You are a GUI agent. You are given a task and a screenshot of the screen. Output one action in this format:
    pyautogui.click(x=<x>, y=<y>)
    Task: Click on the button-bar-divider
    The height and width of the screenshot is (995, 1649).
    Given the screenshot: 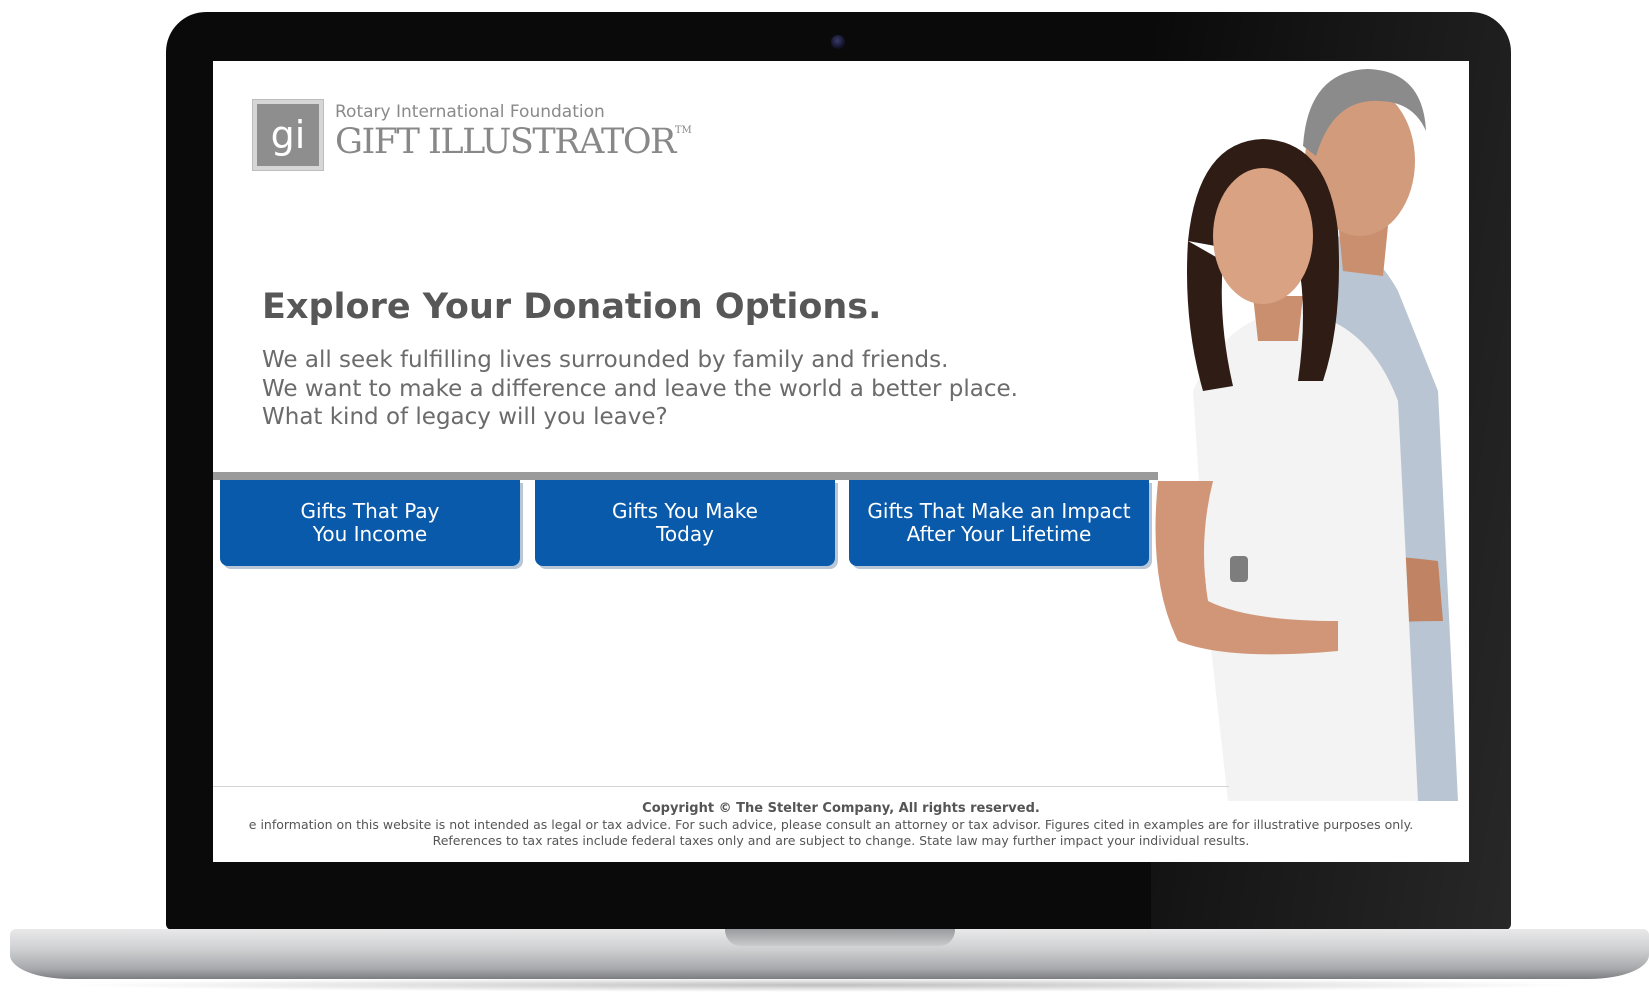 What is the action you would take?
    pyautogui.click(x=685, y=476)
    